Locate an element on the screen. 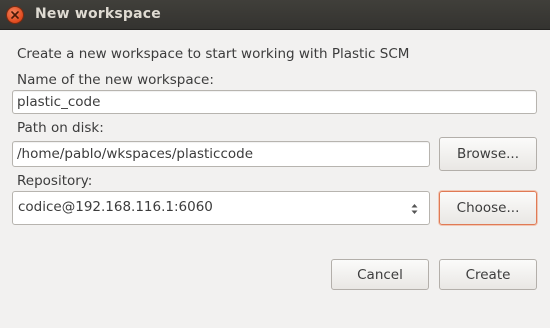 This screenshot has height=328, width=550. repository-label: Repository: is located at coordinates (55, 181).